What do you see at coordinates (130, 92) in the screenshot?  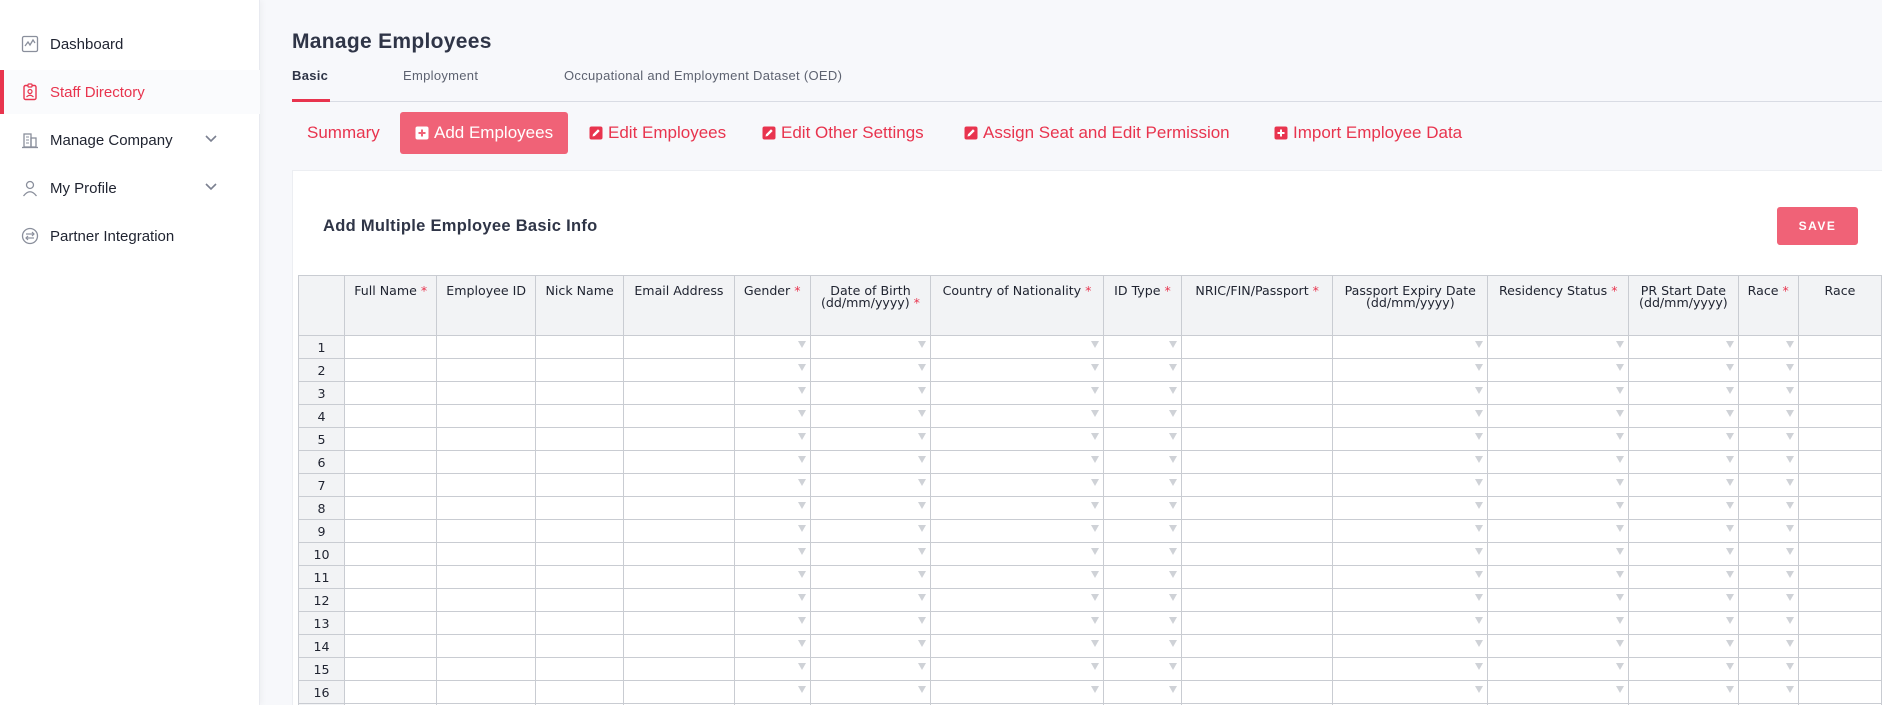 I see `sidebar-item-staff-directory: Staff Directory` at bounding box center [130, 92].